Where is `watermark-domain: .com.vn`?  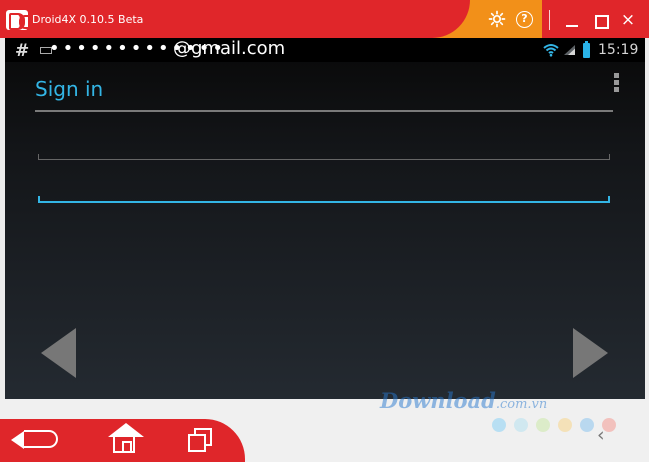
watermark-domain: .com.vn is located at coordinates (521, 404).